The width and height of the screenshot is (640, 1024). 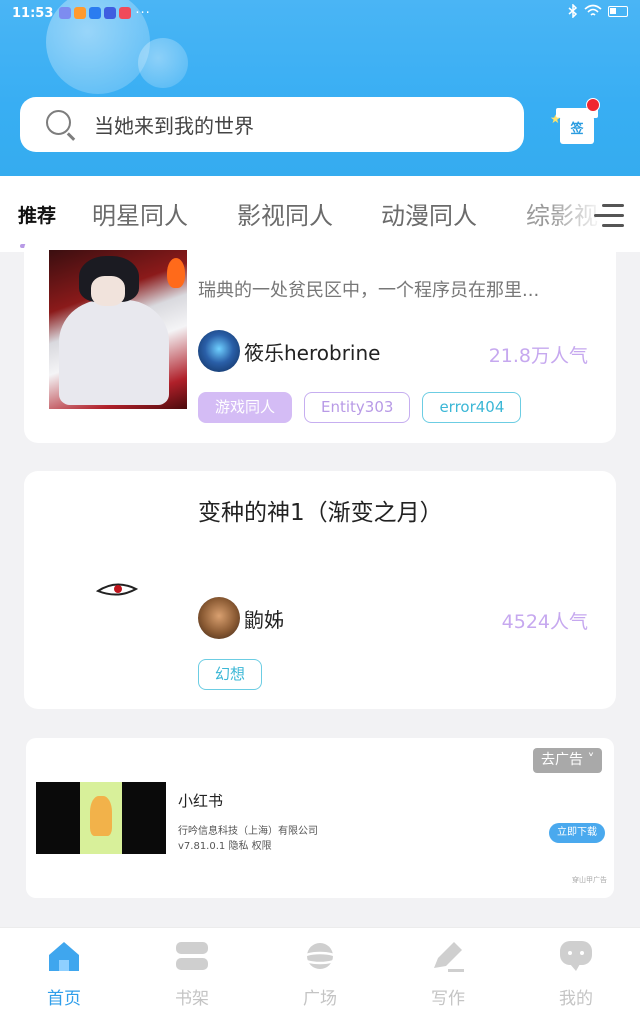 I want to click on tag-list: 游戏同人 Entity303 error404, so click(x=360, y=407).